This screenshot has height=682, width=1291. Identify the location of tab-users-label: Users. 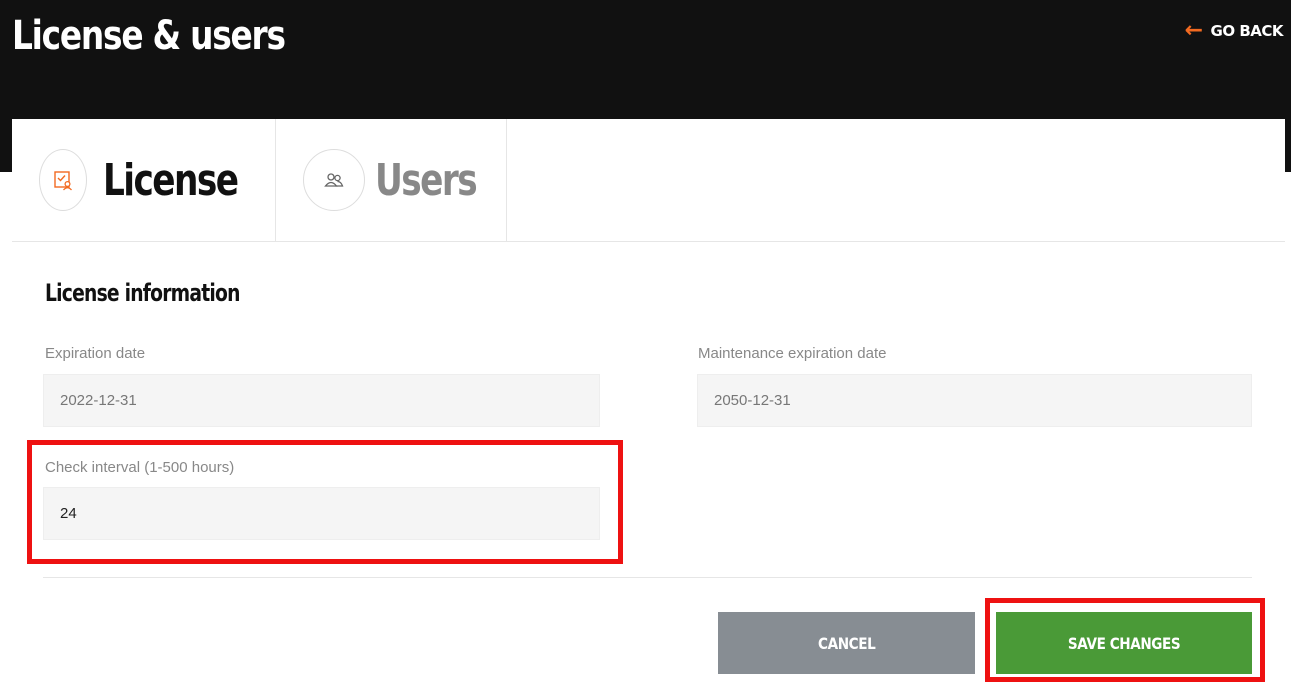
(426, 180).